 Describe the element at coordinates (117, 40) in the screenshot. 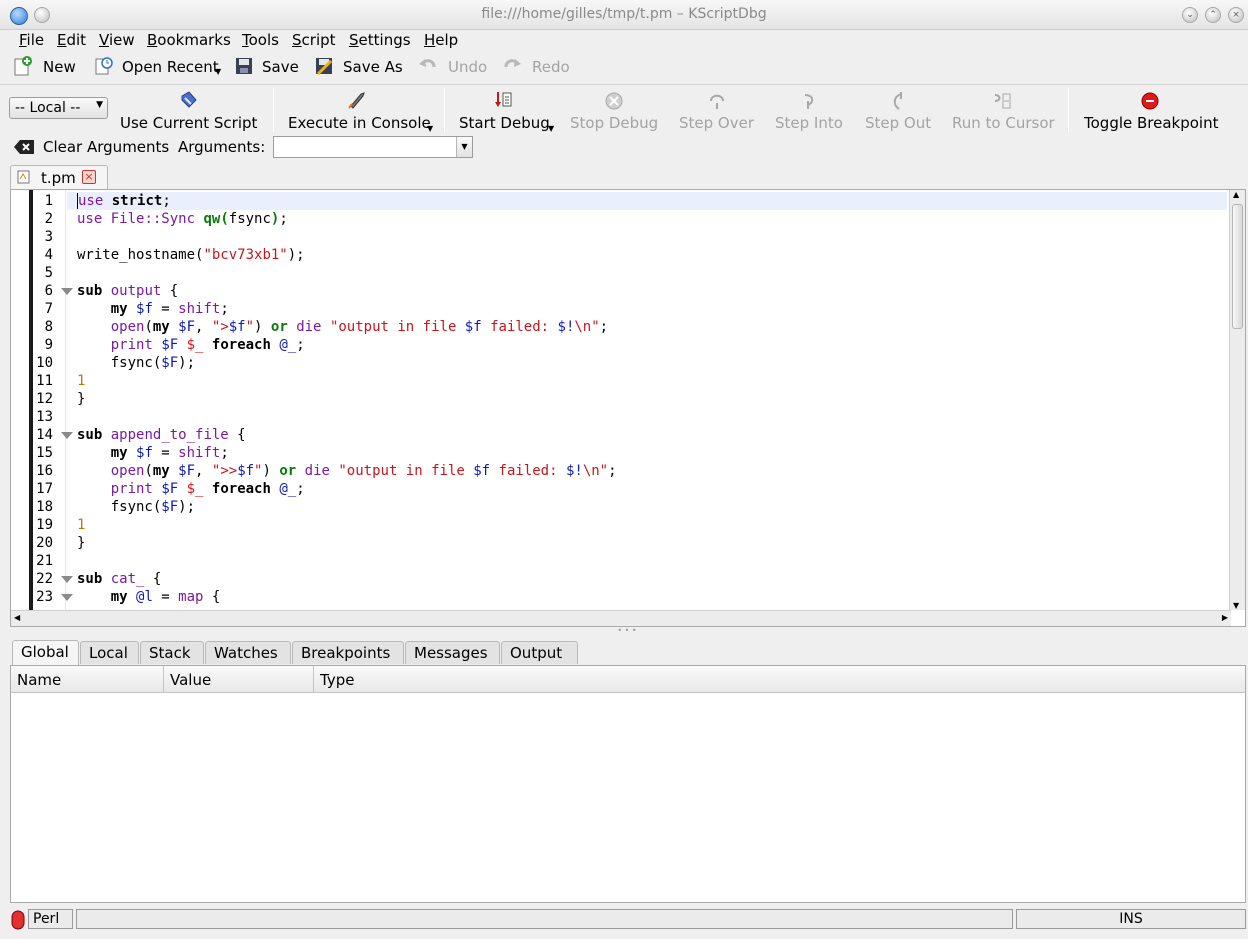

I see `menu-view: View` at that location.